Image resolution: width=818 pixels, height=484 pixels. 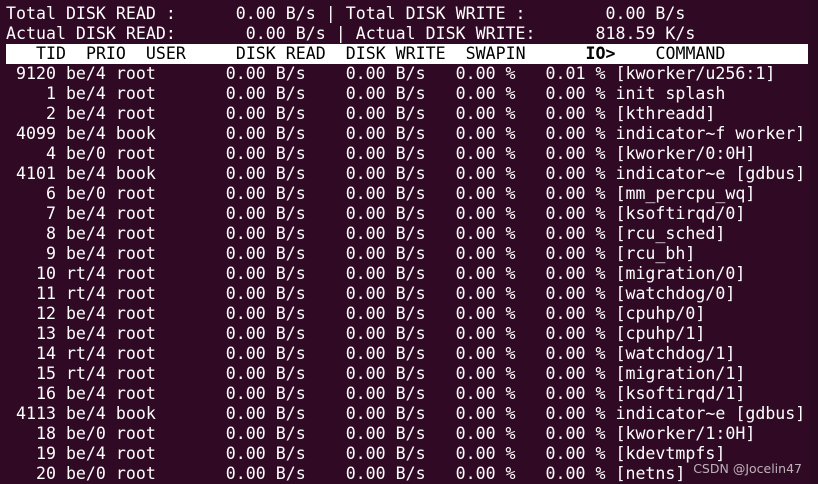 I want to click on actual-write-label: Actual DISK WRITE:, so click(x=445, y=33).